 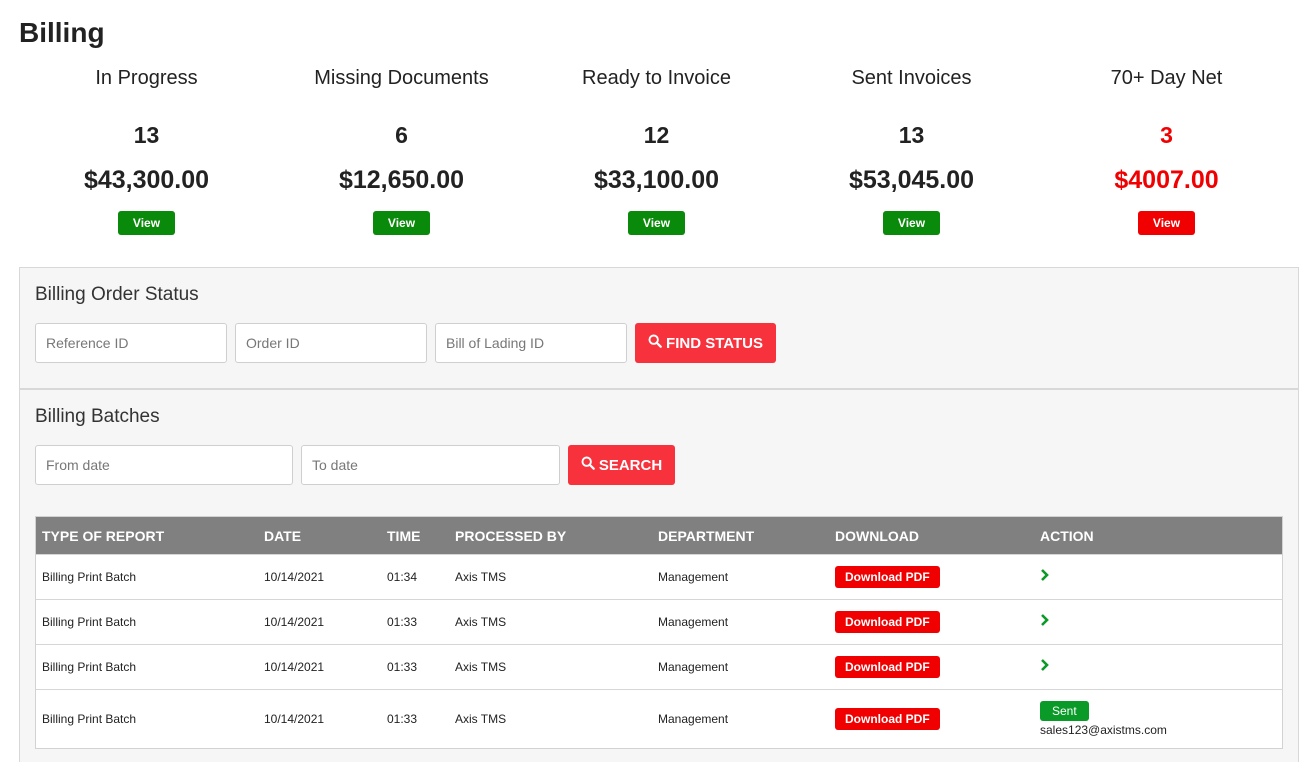 What do you see at coordinates (430, 465) in the screenshot?
I see `to-date-input` at bounding box center [430, 465].